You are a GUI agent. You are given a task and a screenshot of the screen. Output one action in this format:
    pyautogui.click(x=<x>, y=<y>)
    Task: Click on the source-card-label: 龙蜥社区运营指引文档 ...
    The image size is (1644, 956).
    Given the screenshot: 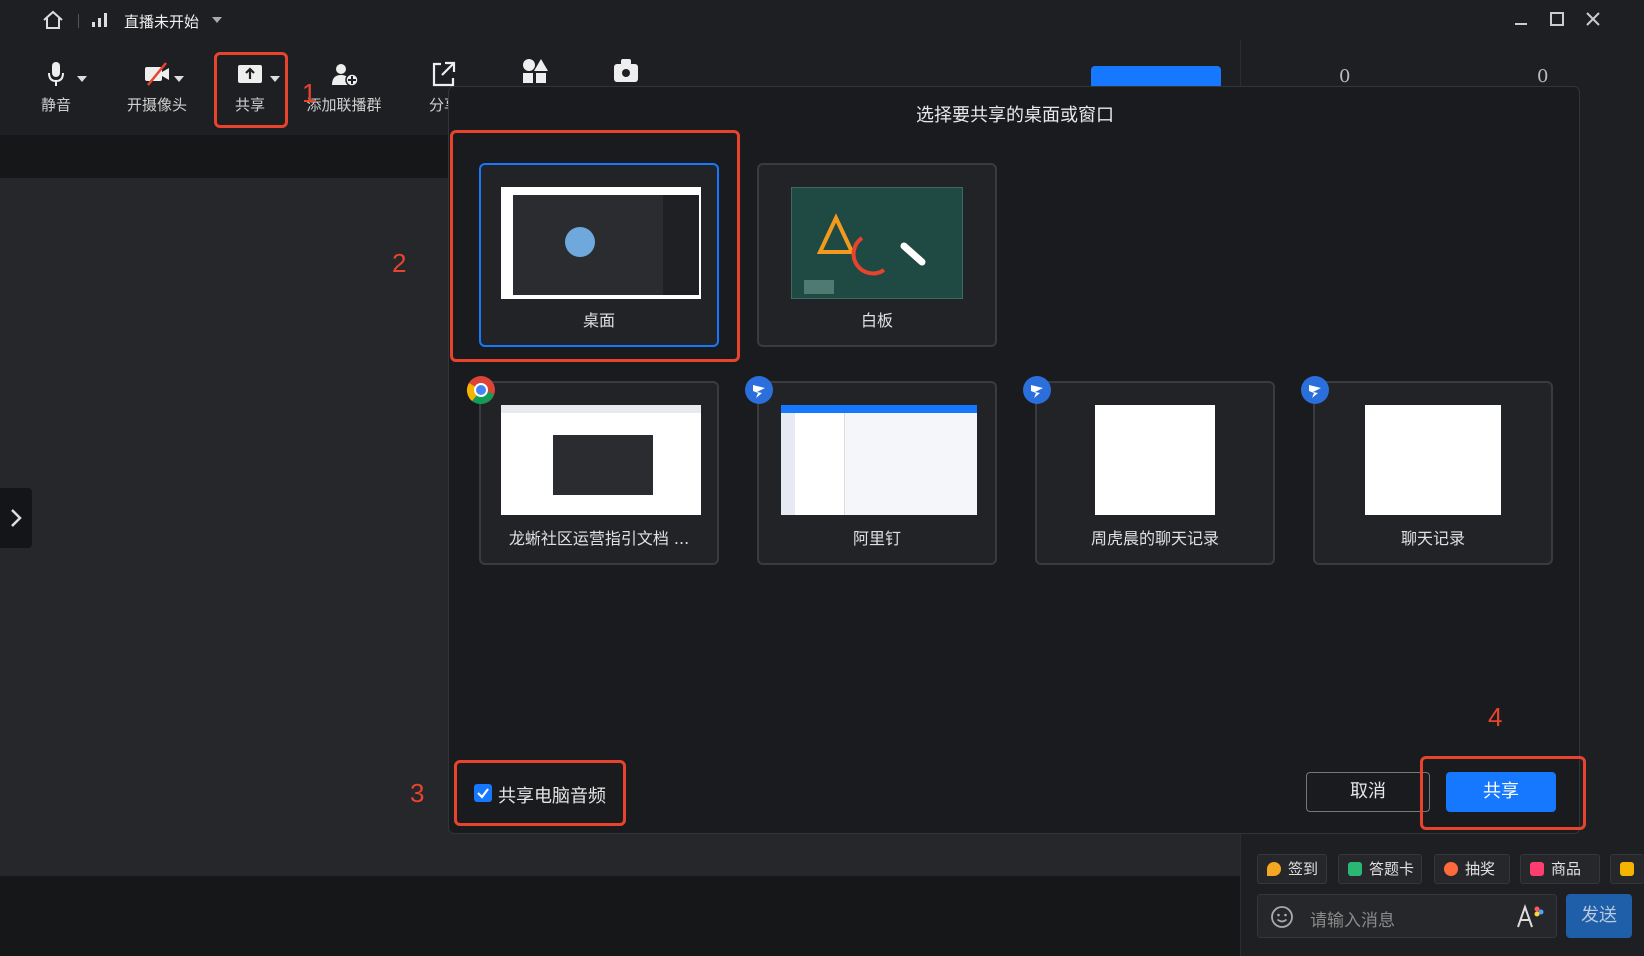 What is the action you would take?
    pyautogui.click(x=599, y=538)
    